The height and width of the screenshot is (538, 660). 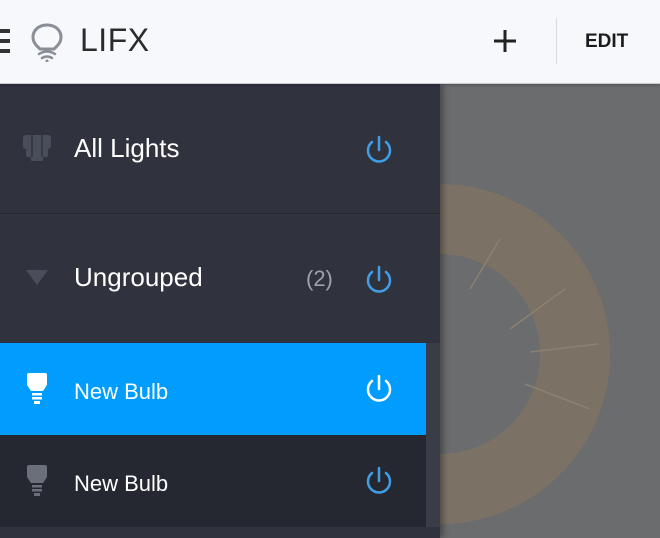 I want to click on edit-button: EDIT, so click(x=606, y=42).